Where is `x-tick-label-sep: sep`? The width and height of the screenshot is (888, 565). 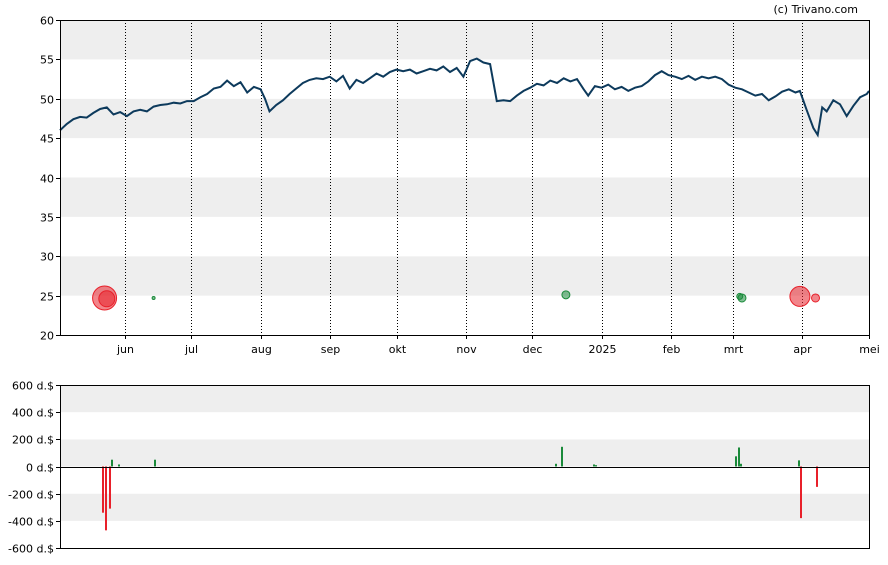 x-tick-label-sep: sep is located at coordinates (330, 349).